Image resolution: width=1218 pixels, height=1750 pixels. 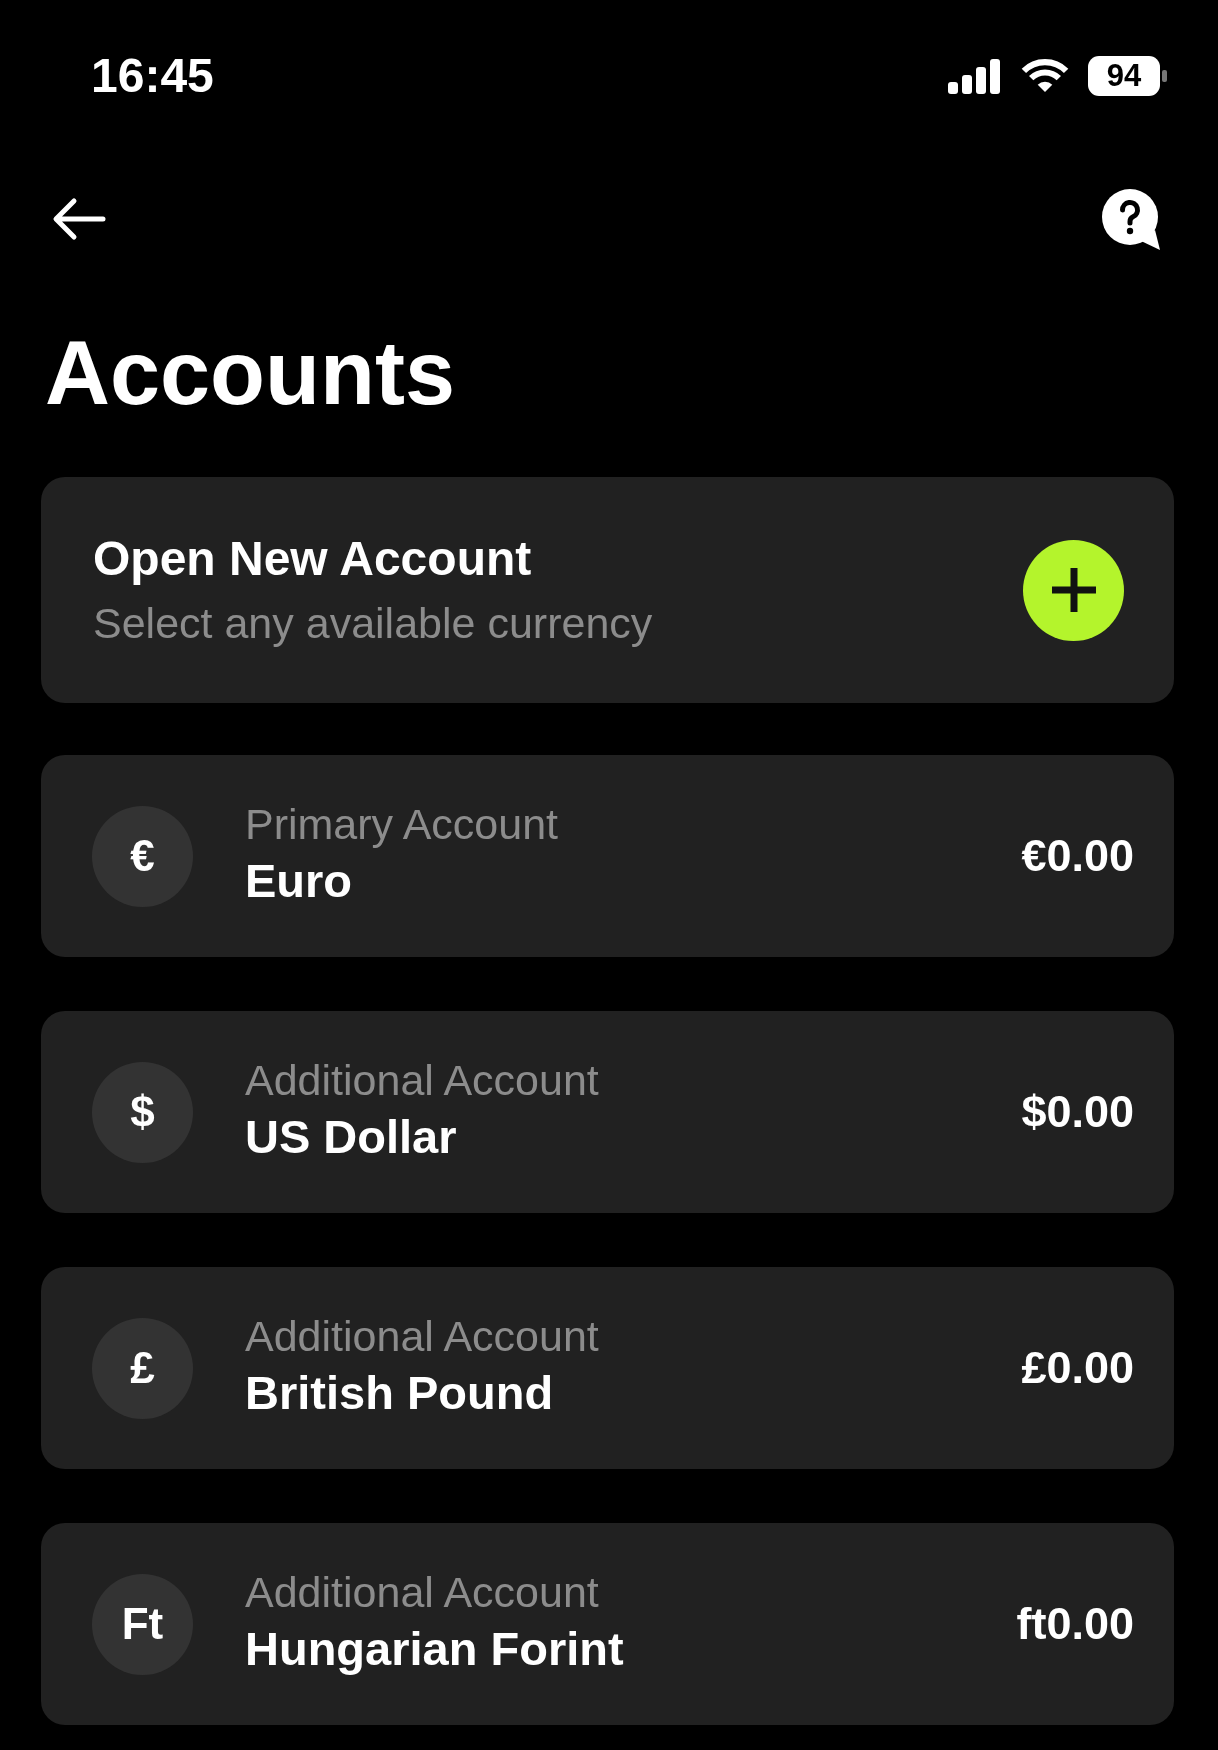 What do you see at coordinates (400, 1393) in the screenshot?
I see `account-name: British Pound` at bounding box center [400, 1393].